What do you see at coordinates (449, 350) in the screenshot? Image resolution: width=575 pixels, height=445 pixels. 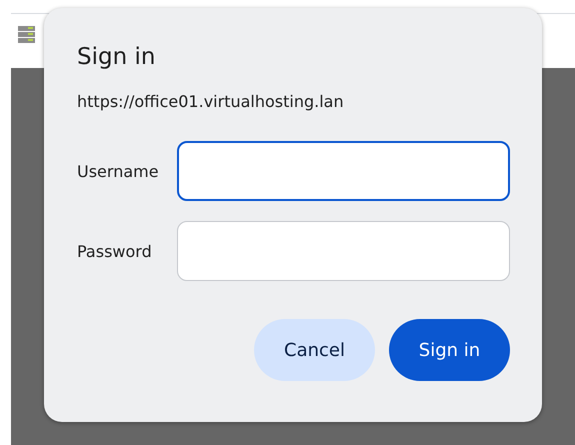 I see `sign-in-button: Sign in` at bounding box center [449, 350].